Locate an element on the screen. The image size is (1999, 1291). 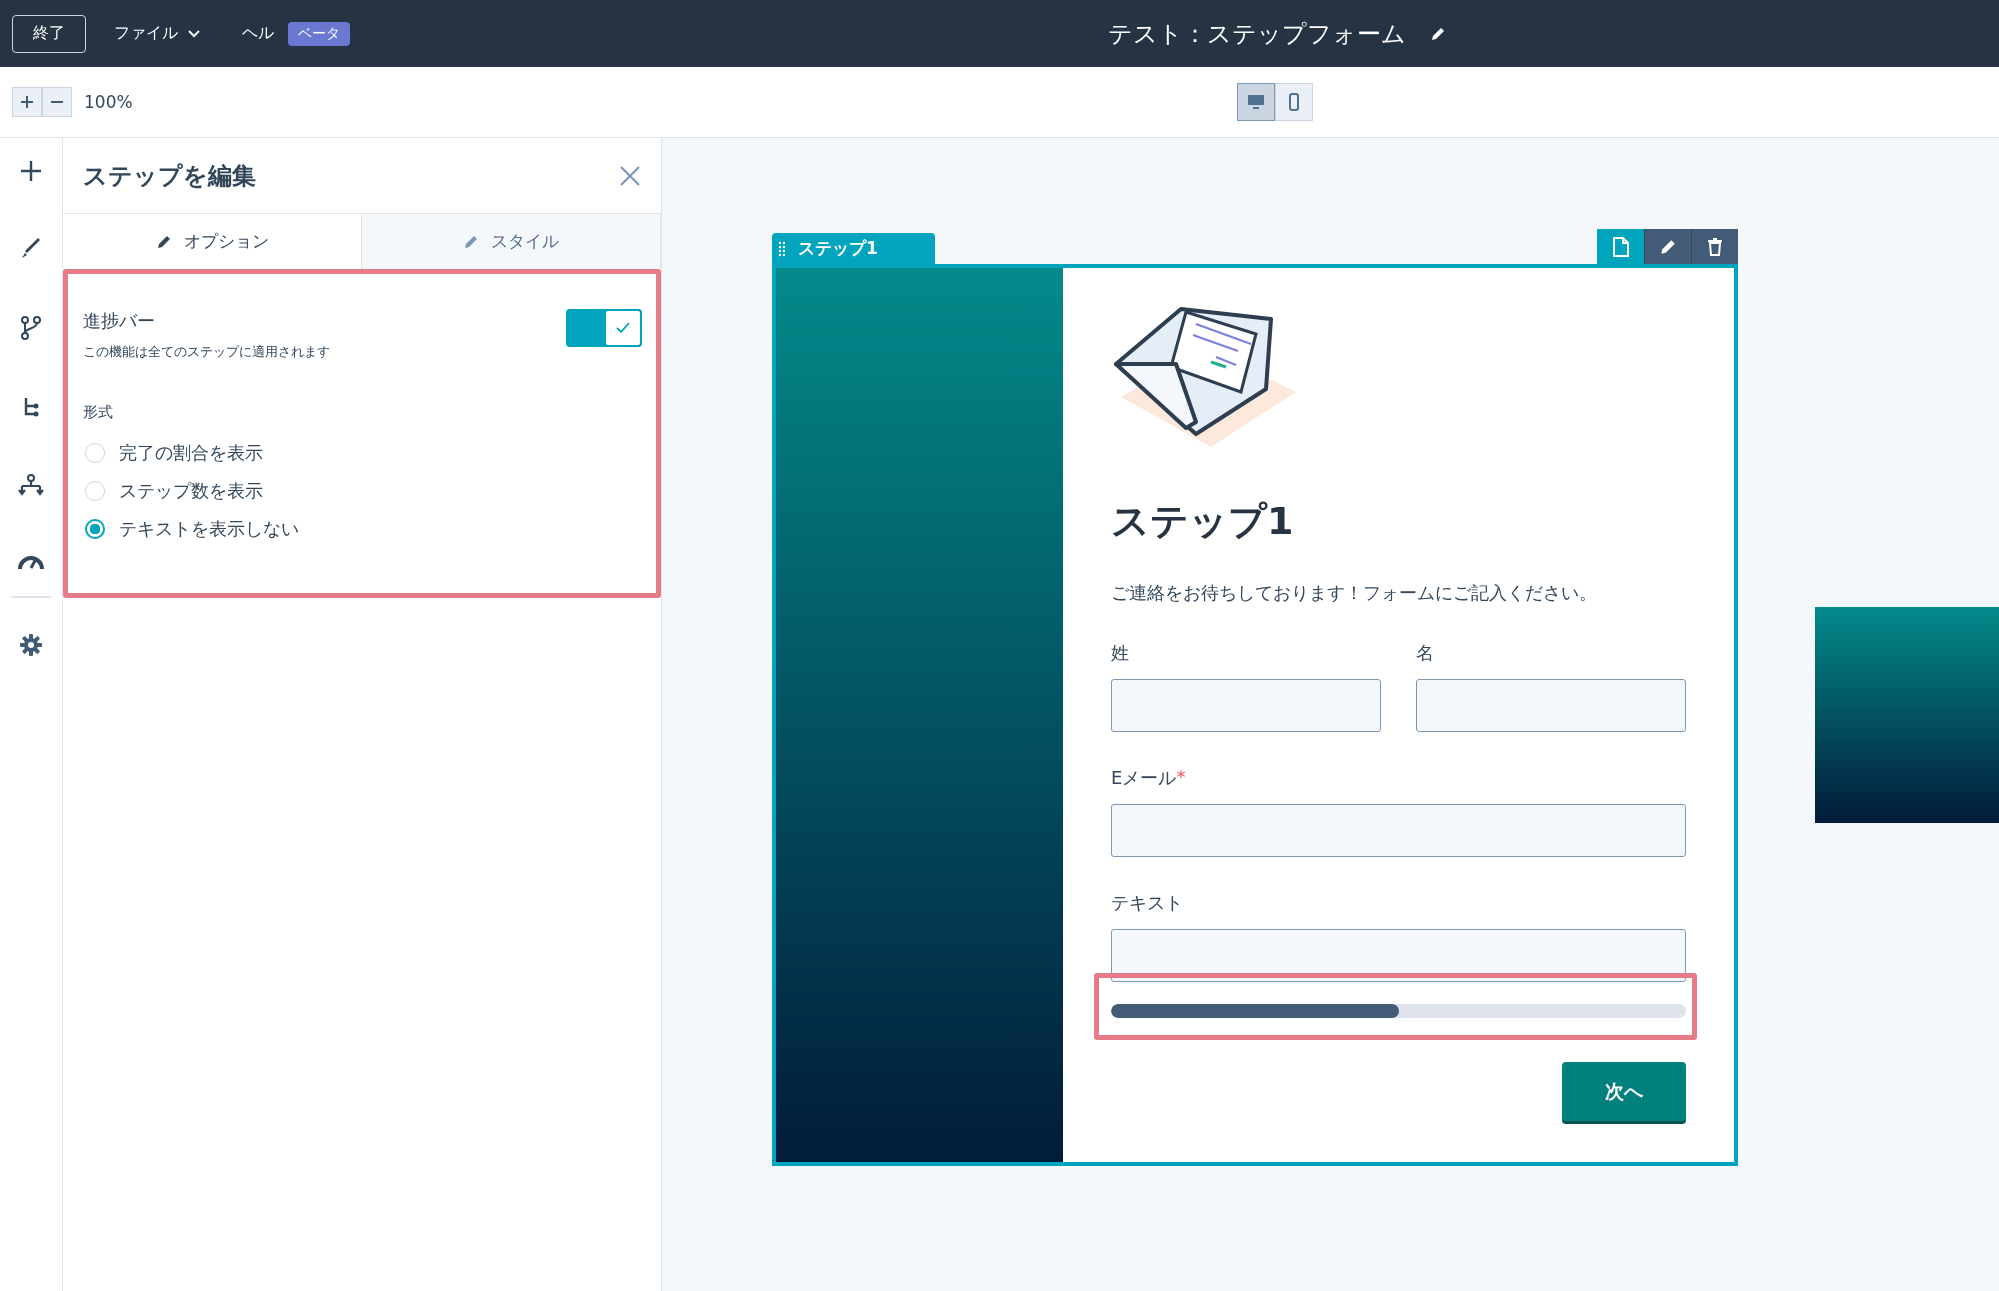
settings-icon is located at coordinates (31, 645).